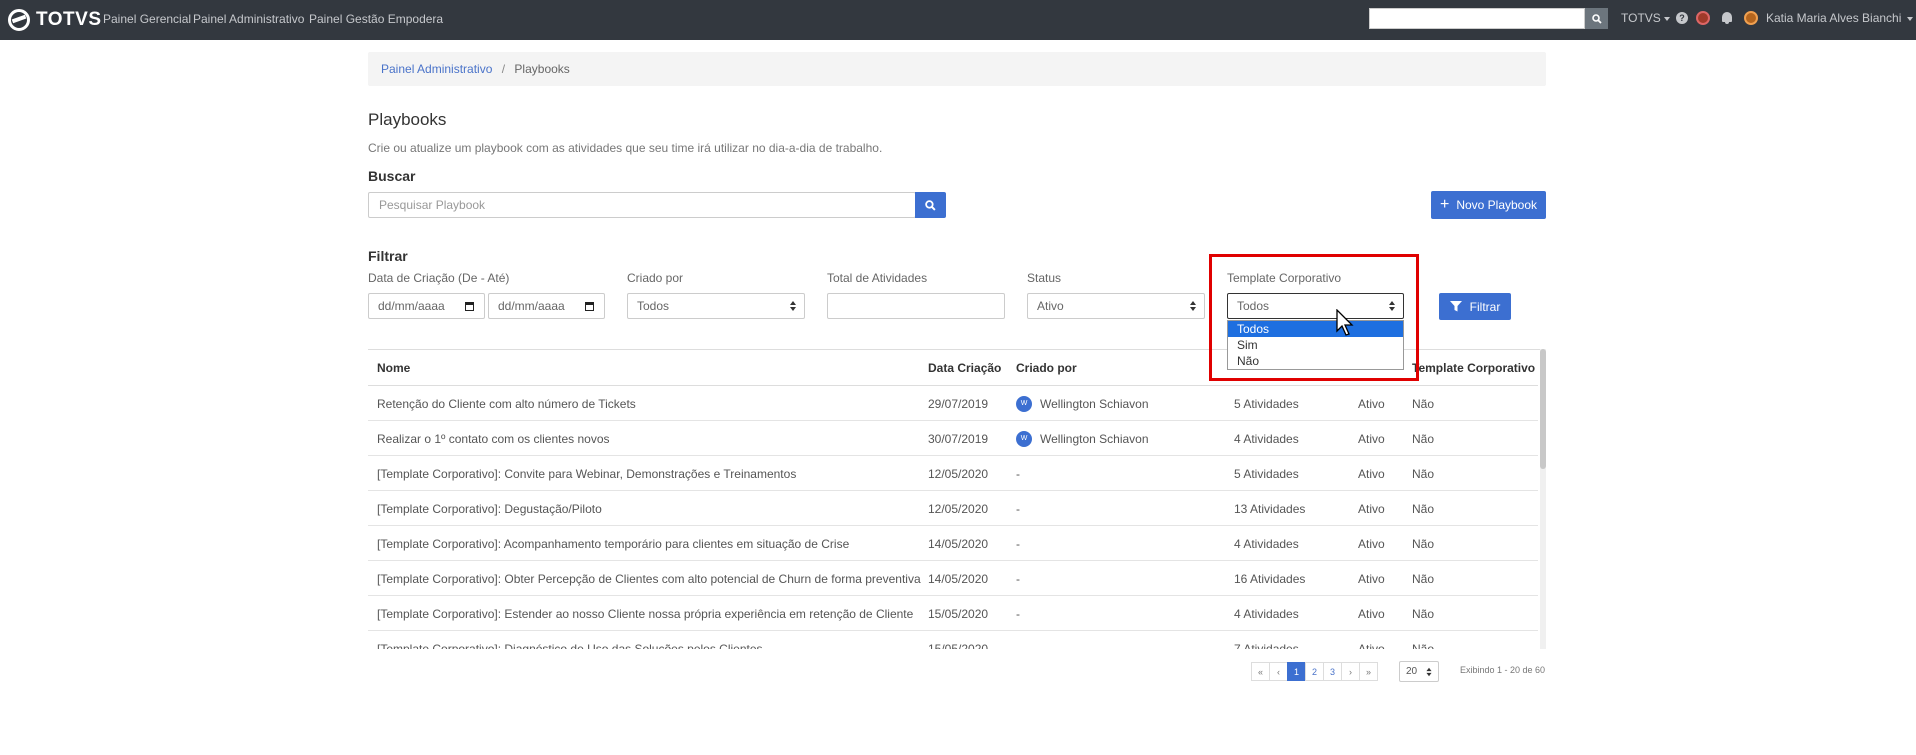  Describe the element at coordinates (392, 176) in the screenshot. I see `search-label: Buscar` at that location.